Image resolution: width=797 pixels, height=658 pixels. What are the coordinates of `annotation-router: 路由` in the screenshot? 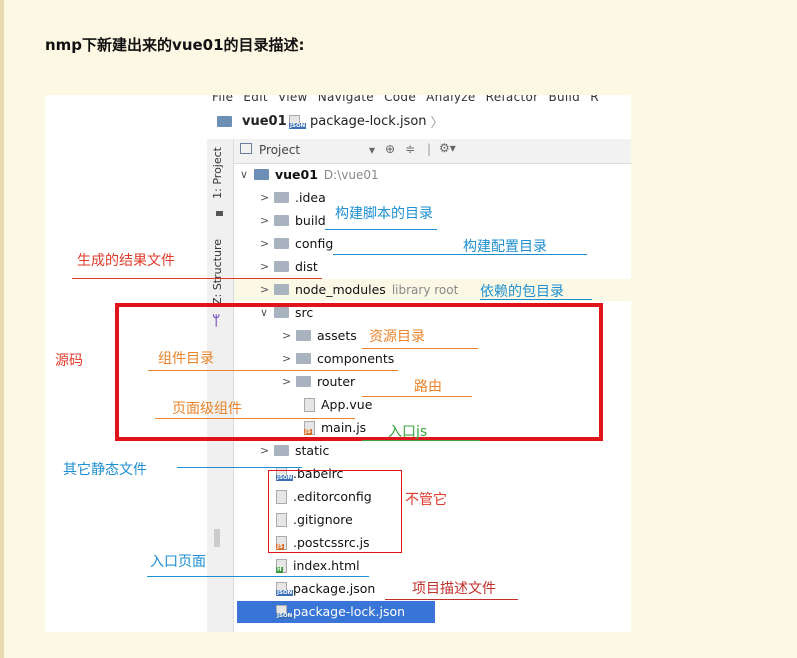 It's located at (428, 387).